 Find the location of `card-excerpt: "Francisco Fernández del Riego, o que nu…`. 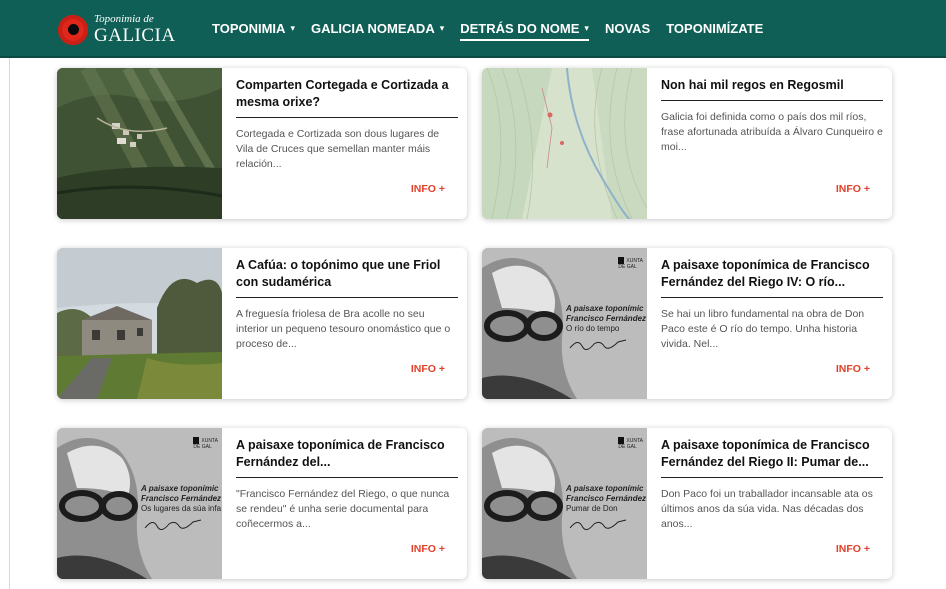

card-excerpt: "Francisco Fernández del Riego, o que nu… is located at coordinates (343, 509).